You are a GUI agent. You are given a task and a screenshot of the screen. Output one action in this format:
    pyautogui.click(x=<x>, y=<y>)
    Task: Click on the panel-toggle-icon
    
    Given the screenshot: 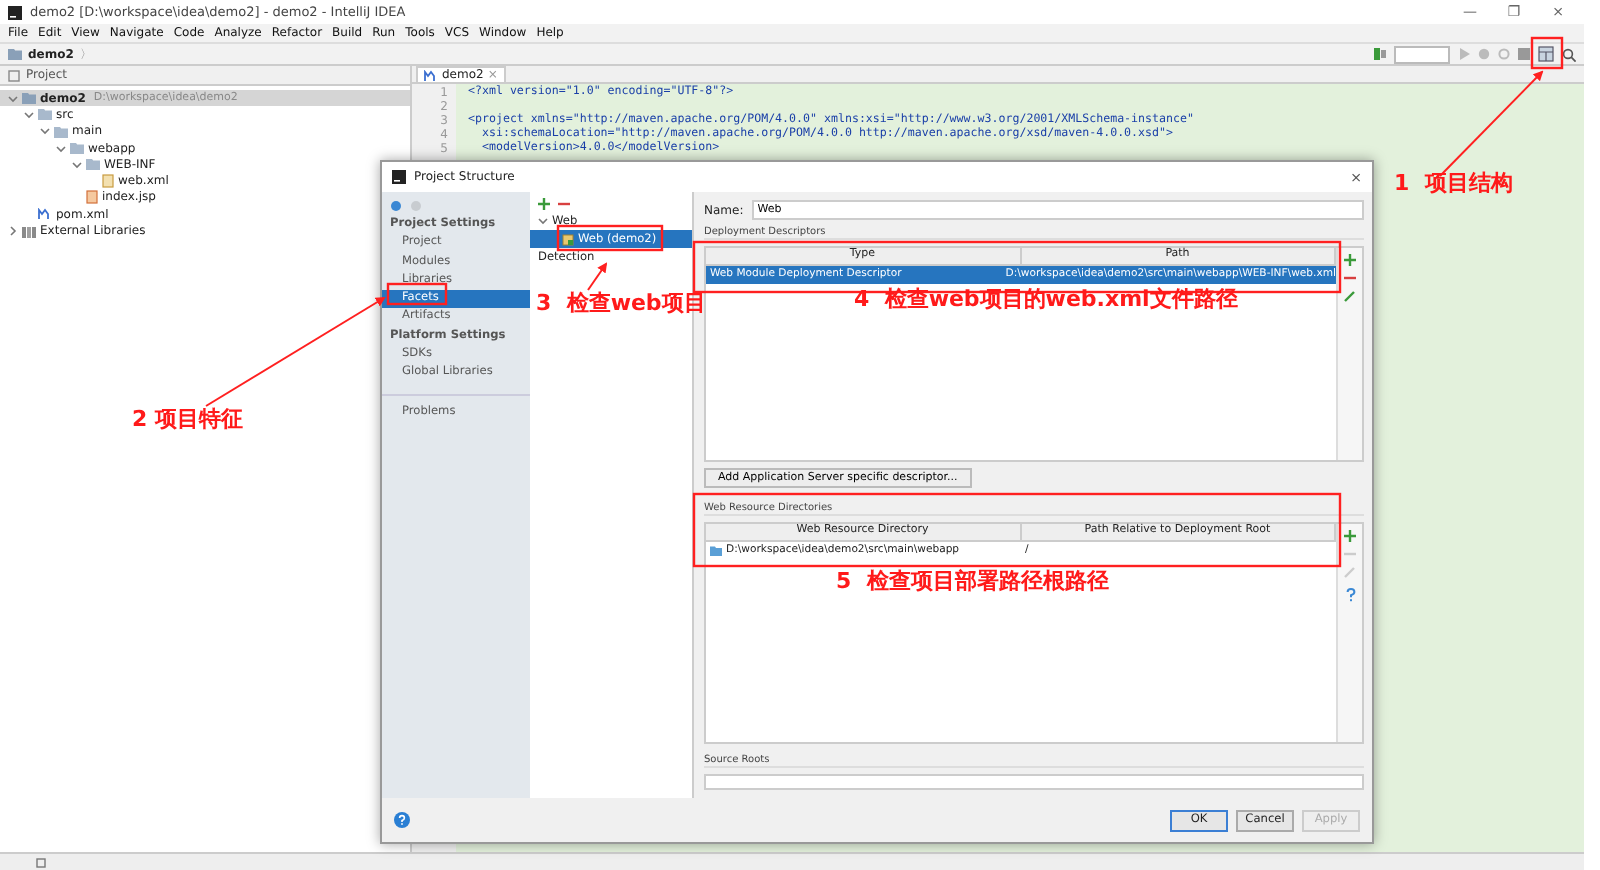 What is the action you would take?
    pyautogui.click(x=41, y=862)
    